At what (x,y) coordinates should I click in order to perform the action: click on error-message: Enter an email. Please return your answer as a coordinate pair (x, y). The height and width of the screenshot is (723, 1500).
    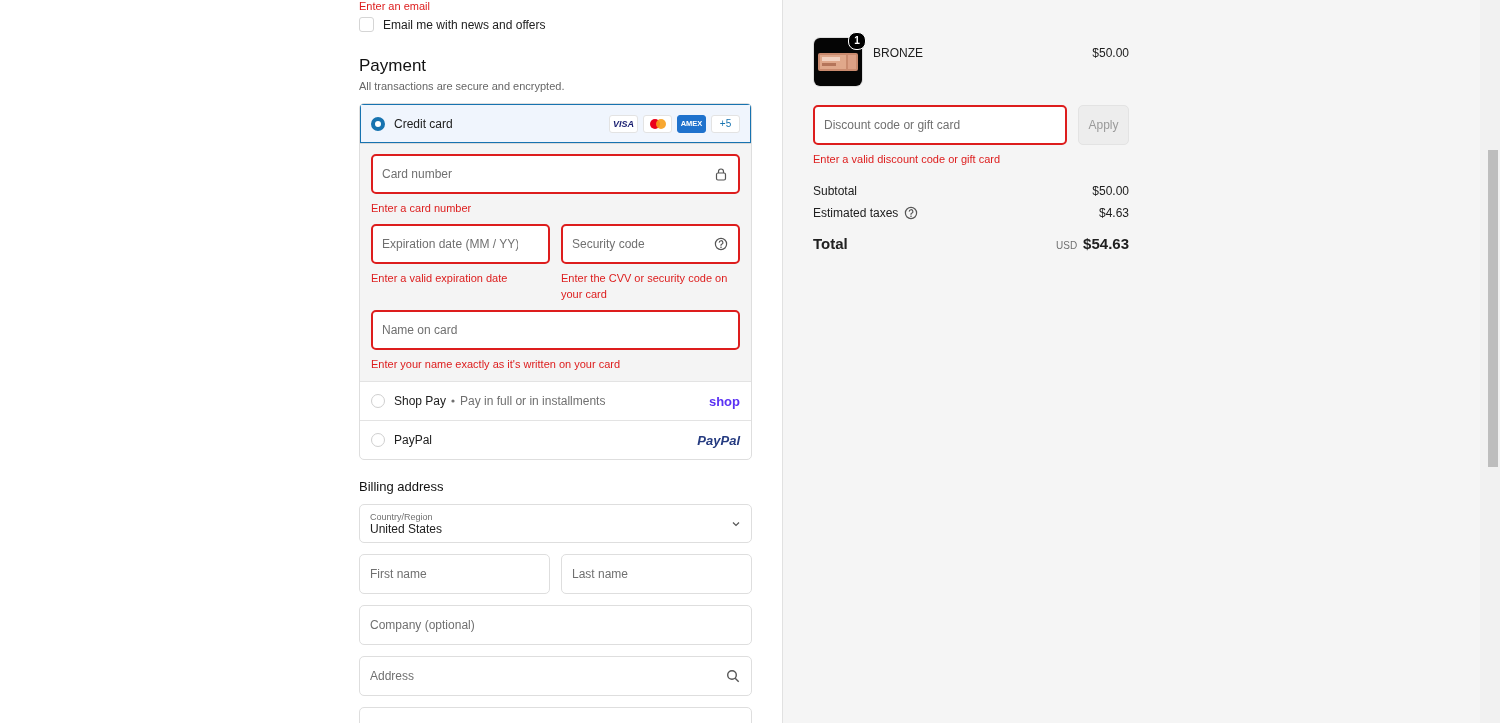
    Looking at the image, I should click on (395, 6).